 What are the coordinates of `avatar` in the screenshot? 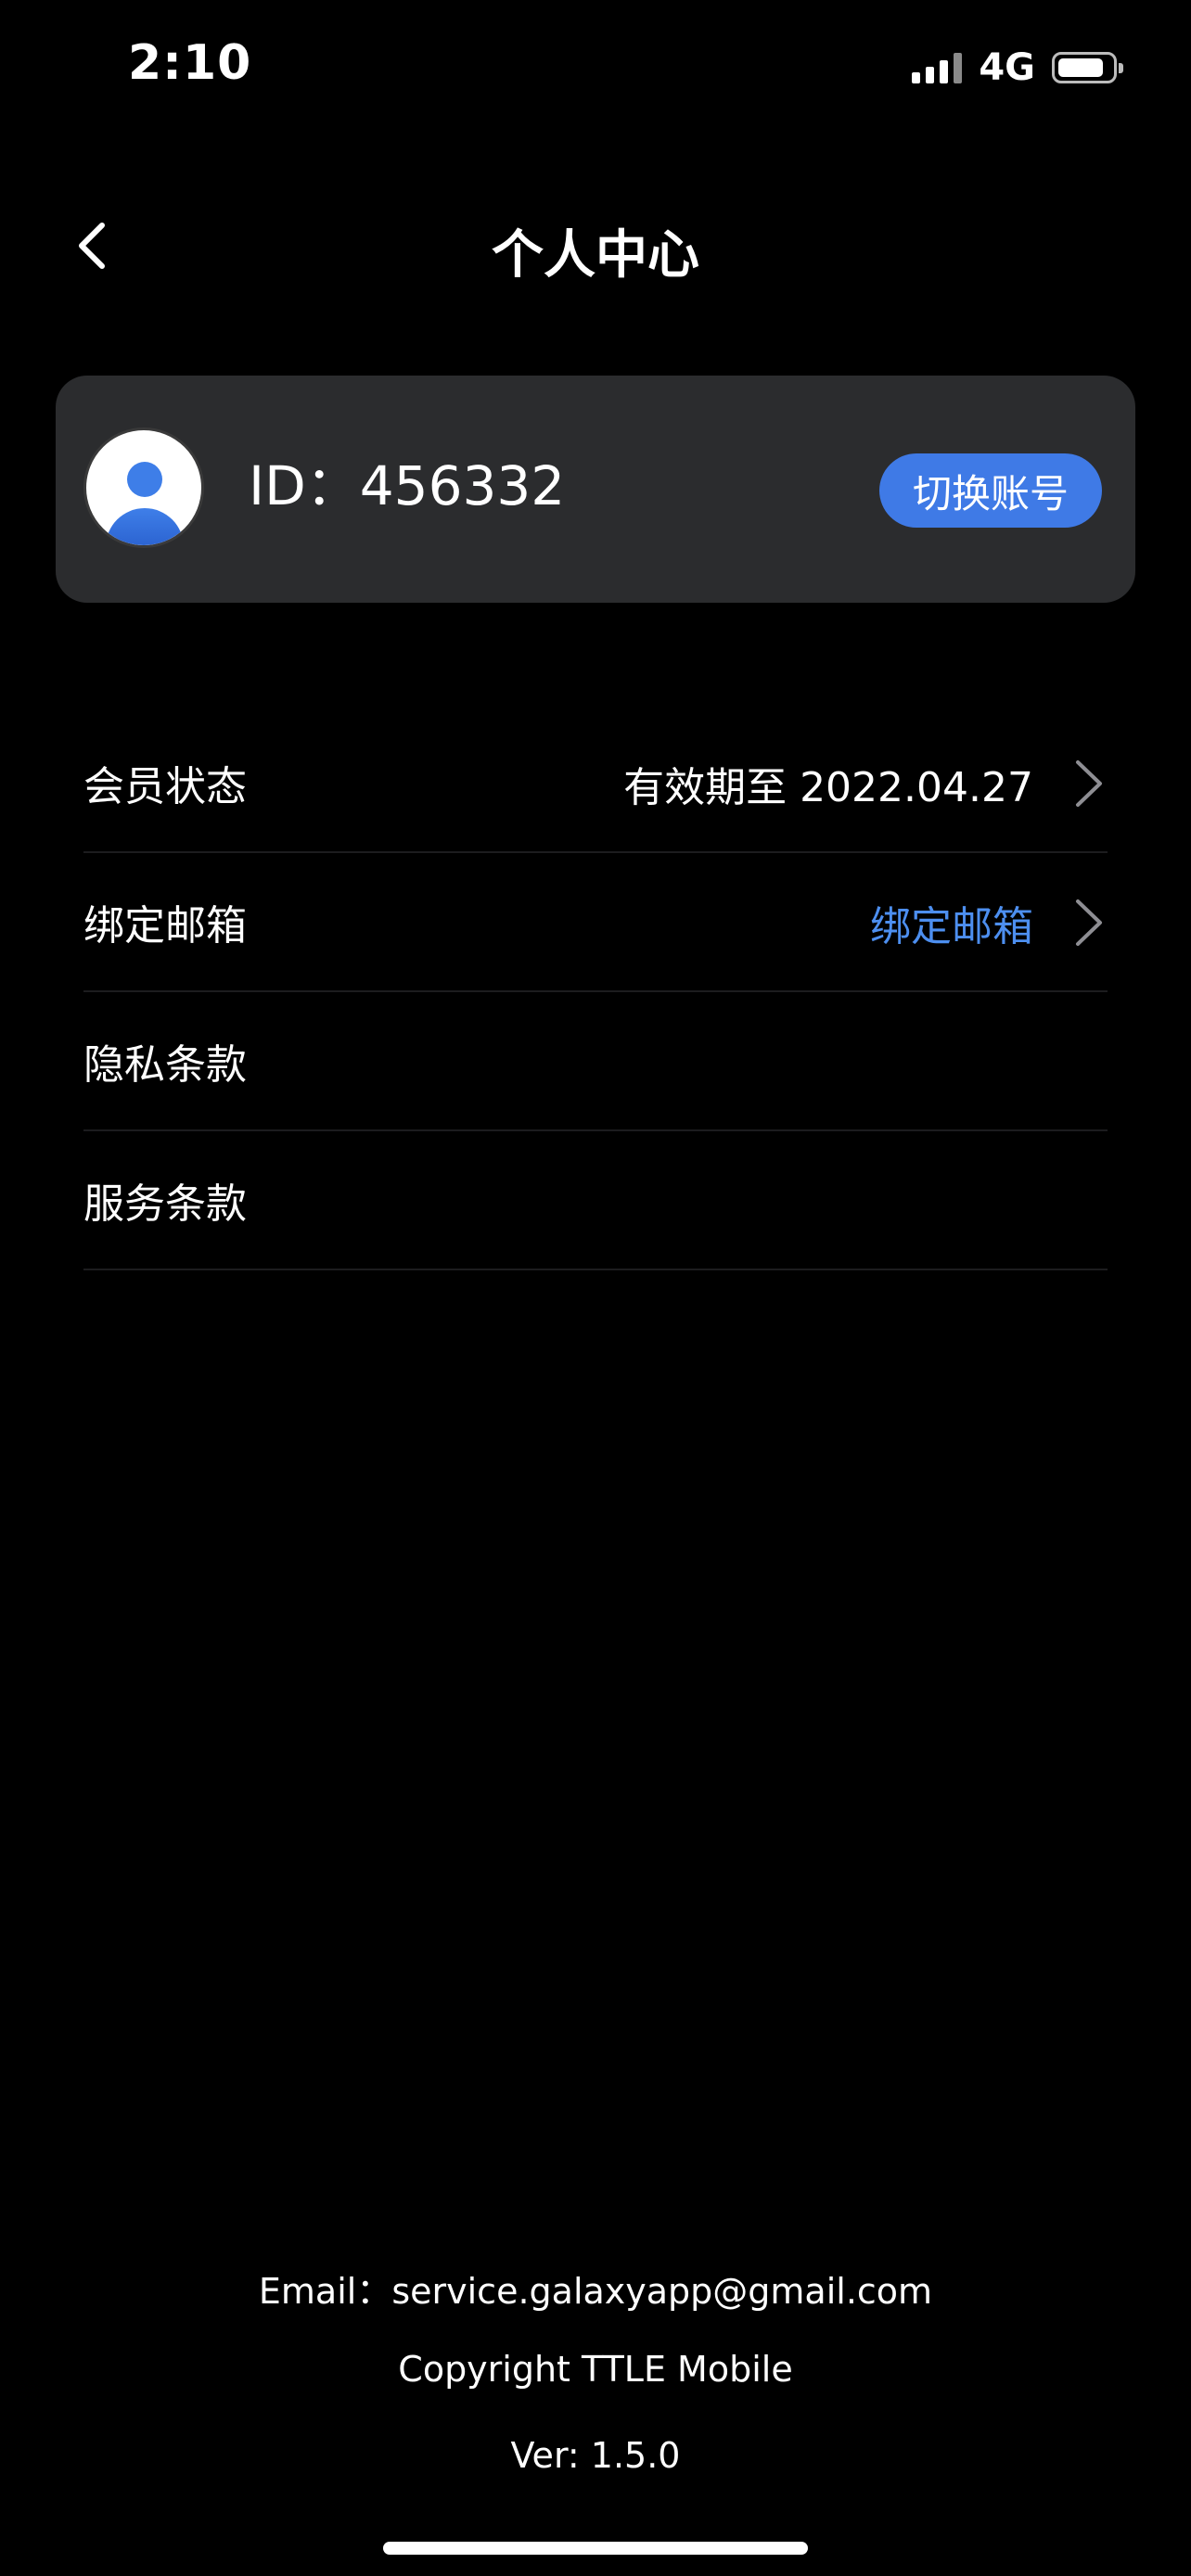 It's located at (143, 488).